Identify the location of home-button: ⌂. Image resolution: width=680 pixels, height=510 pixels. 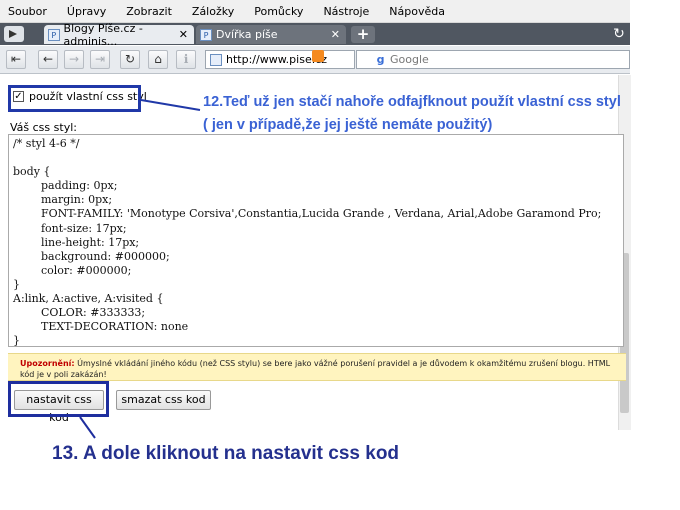
(158, 59).